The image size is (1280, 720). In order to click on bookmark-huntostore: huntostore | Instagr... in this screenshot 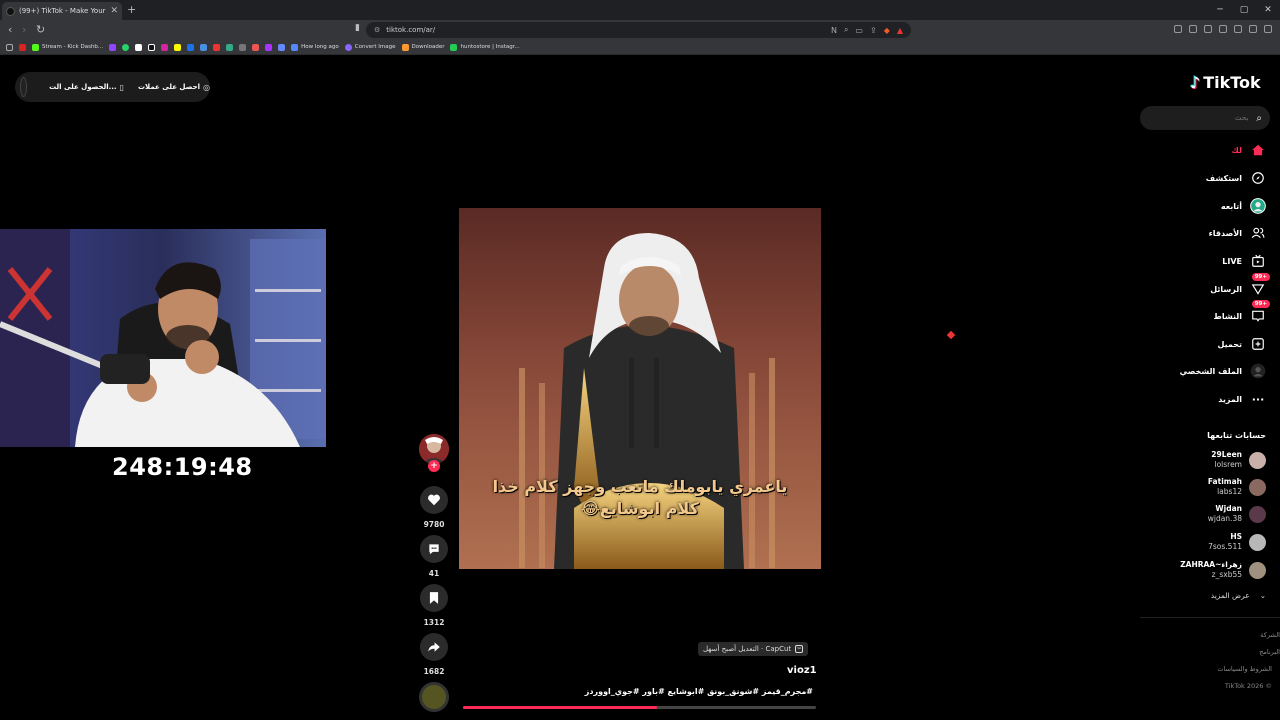, I will do `click(485, 47)`.